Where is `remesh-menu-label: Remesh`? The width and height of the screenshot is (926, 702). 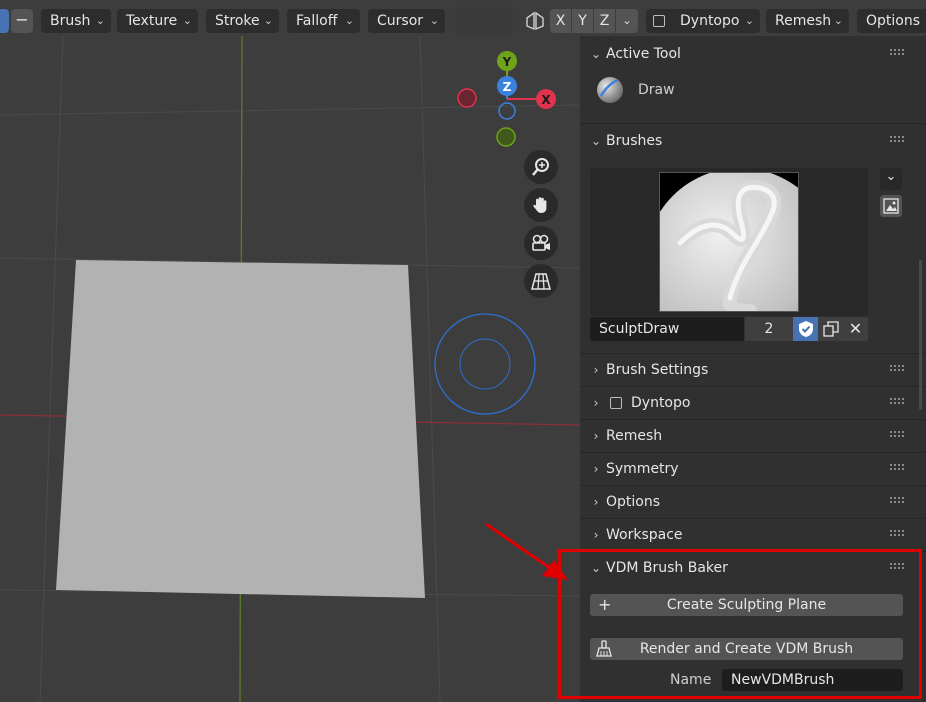 remesh-menu-label: Remesh is located at coordinates (803, 21).